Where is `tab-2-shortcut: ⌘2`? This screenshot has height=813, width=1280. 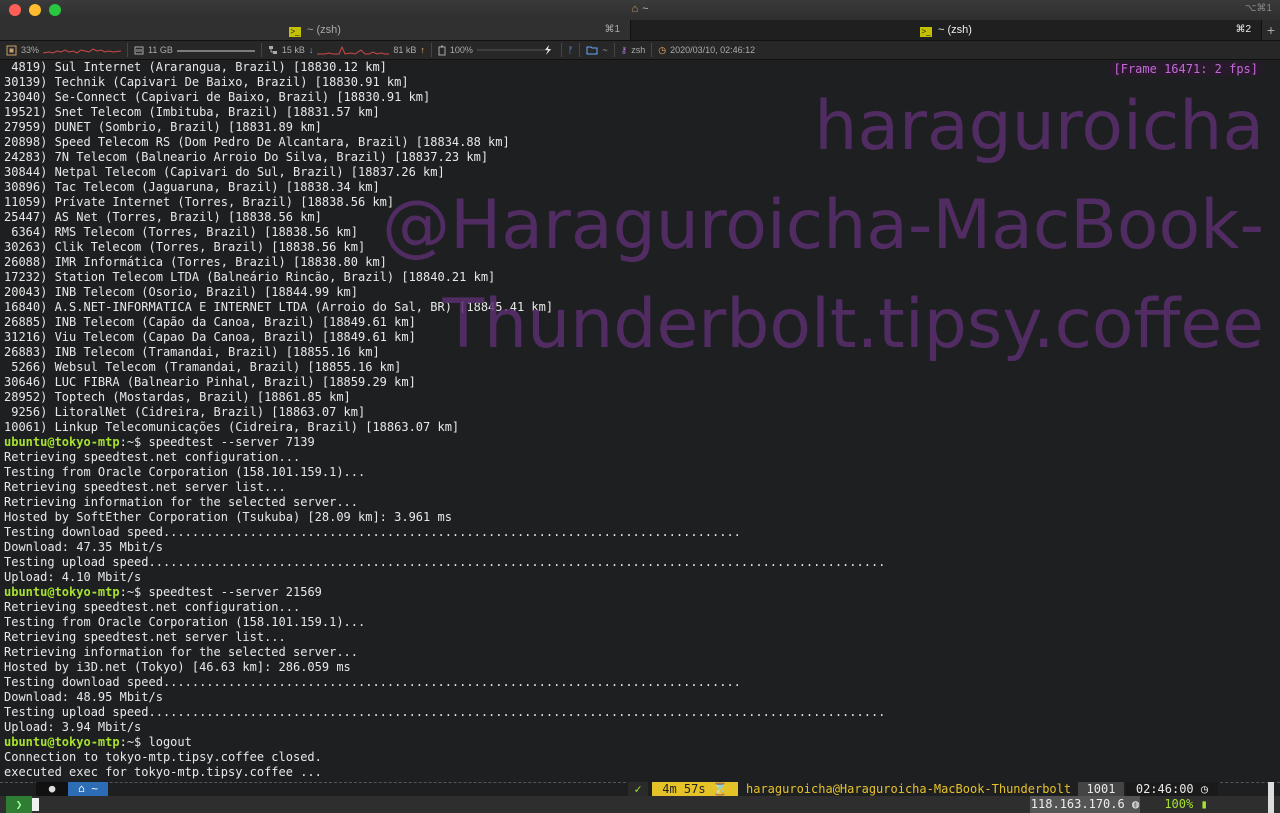
tab-2-shortcut: ⌘2 is located at coordinates (1243, 29).